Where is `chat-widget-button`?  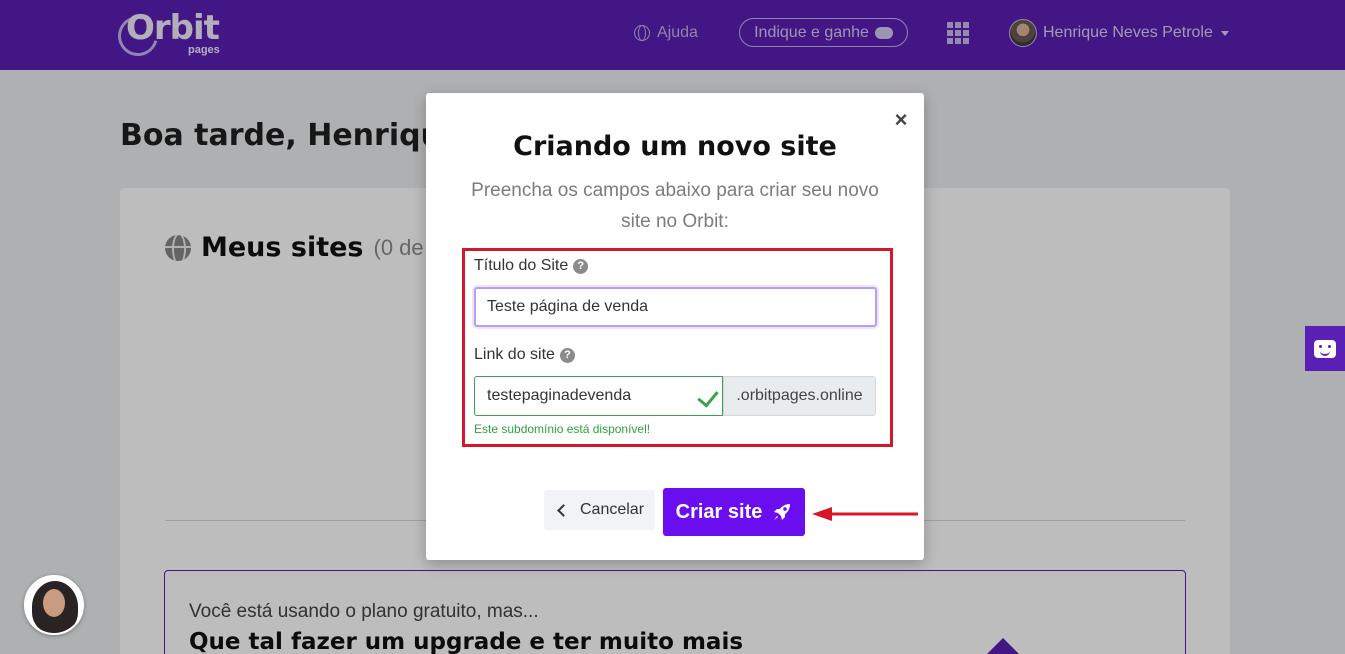
chat-widget-button is located at coordinates (1325, 348).